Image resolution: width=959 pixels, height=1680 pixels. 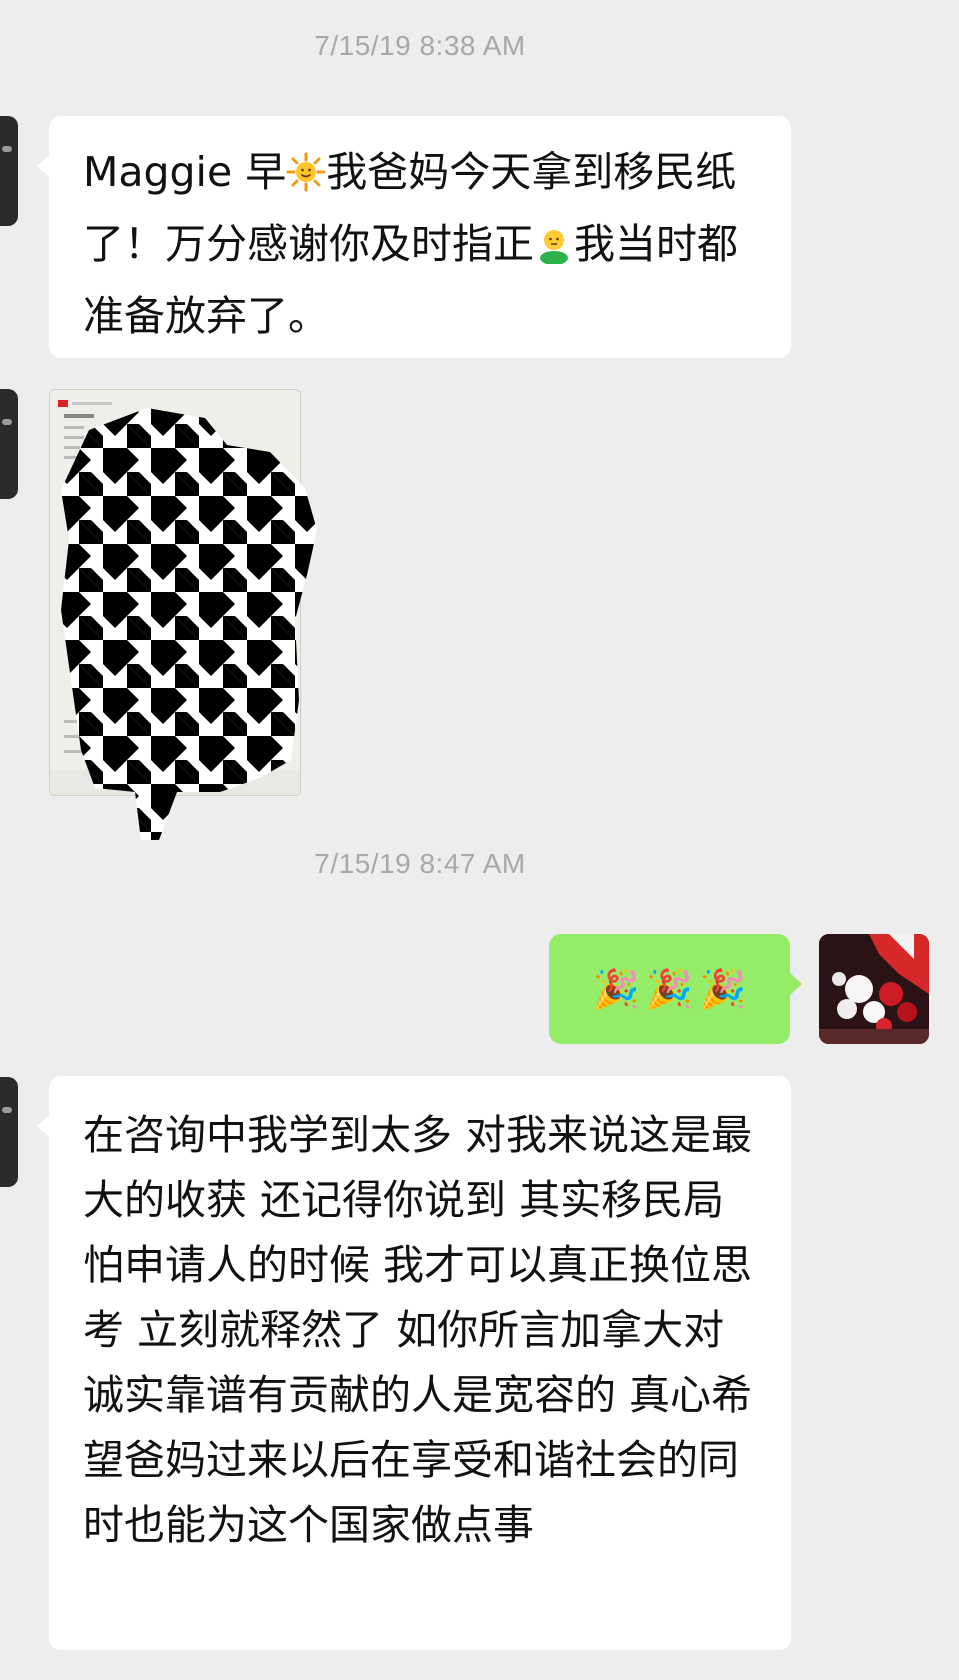 What do you see at coordinates (420, 45) in the screenshot?
I see `timestamp-1: 7/15/19 8:38 AM` at bounding box center [420, 45].